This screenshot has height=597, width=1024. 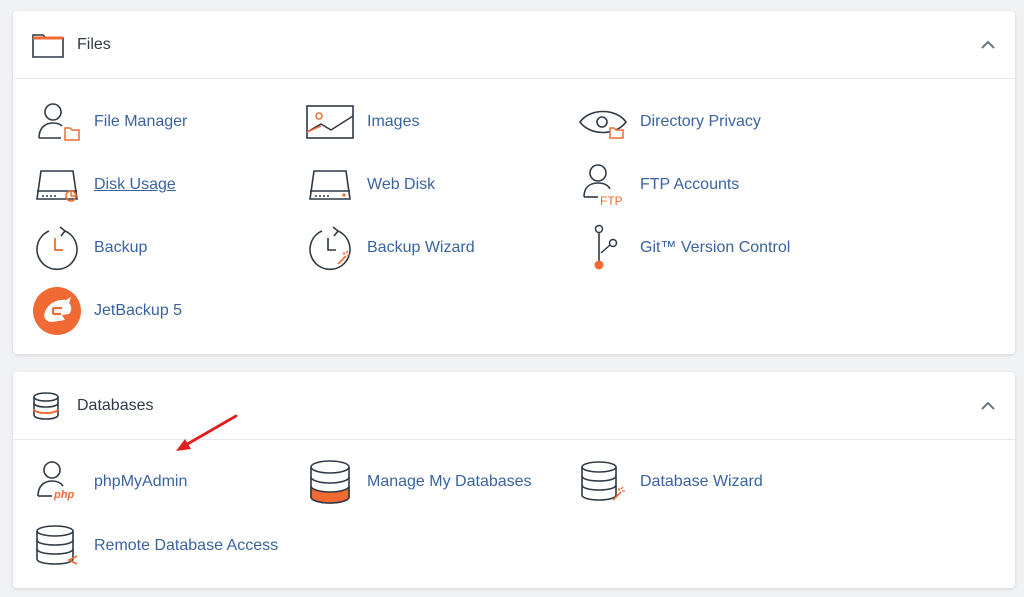 What do you see at coordinates (449, 481) in the screenshot?
I see `manage-my-databases-label: Manage My Databases` at bounding box center [449, 481].